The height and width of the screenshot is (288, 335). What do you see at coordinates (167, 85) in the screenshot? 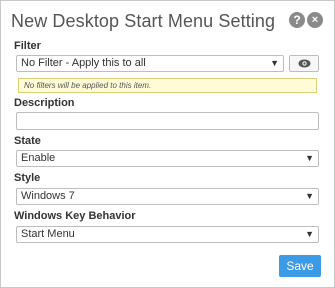
I see `filter-note: No filters will be applied to this item.` at bounding box center [167, 85].